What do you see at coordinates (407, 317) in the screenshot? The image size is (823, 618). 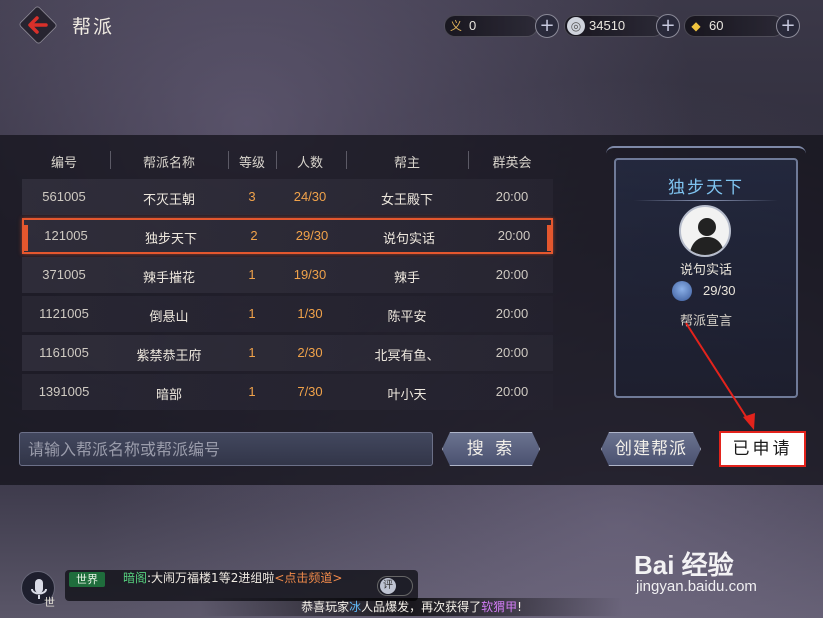 I see `guild-leader: 陈平安` at bounding box center [407, 317].